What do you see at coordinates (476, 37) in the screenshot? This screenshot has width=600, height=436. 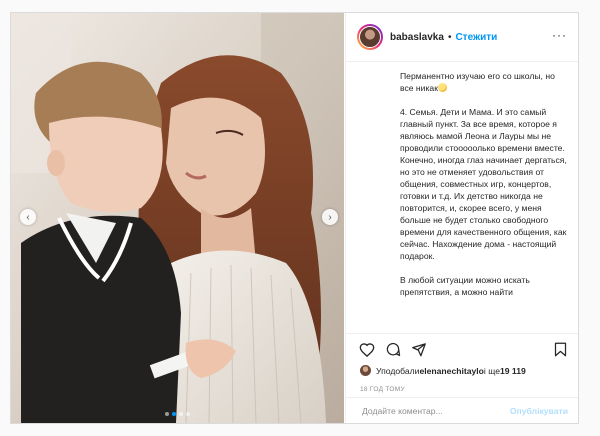 I see `follow-button: Стежити` at bounding box center [476, 37].